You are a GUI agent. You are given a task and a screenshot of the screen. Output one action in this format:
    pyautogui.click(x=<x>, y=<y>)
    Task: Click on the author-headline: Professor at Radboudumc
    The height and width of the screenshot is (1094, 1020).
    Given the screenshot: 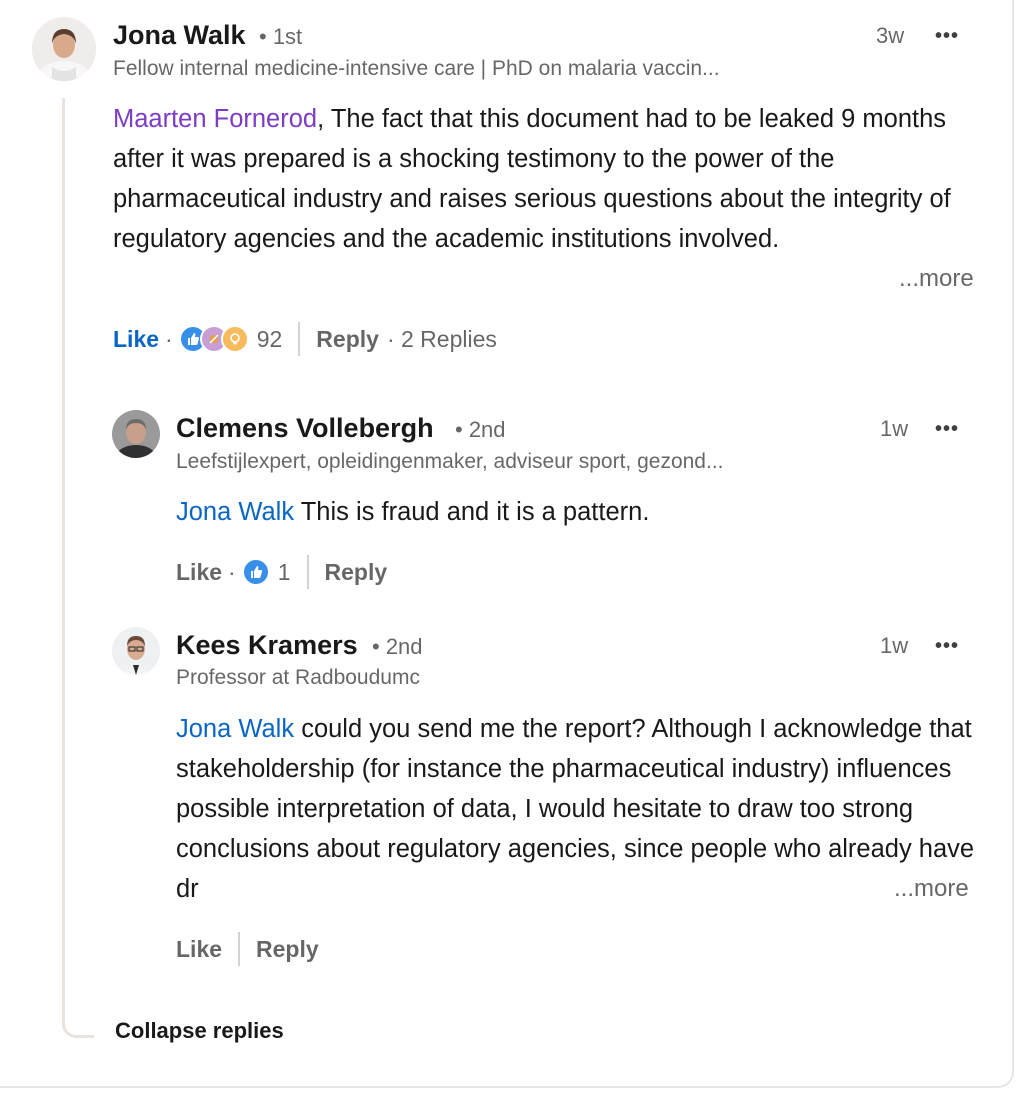 What is the action you would take?
    pyautogui.click(x=298, y=677)
    